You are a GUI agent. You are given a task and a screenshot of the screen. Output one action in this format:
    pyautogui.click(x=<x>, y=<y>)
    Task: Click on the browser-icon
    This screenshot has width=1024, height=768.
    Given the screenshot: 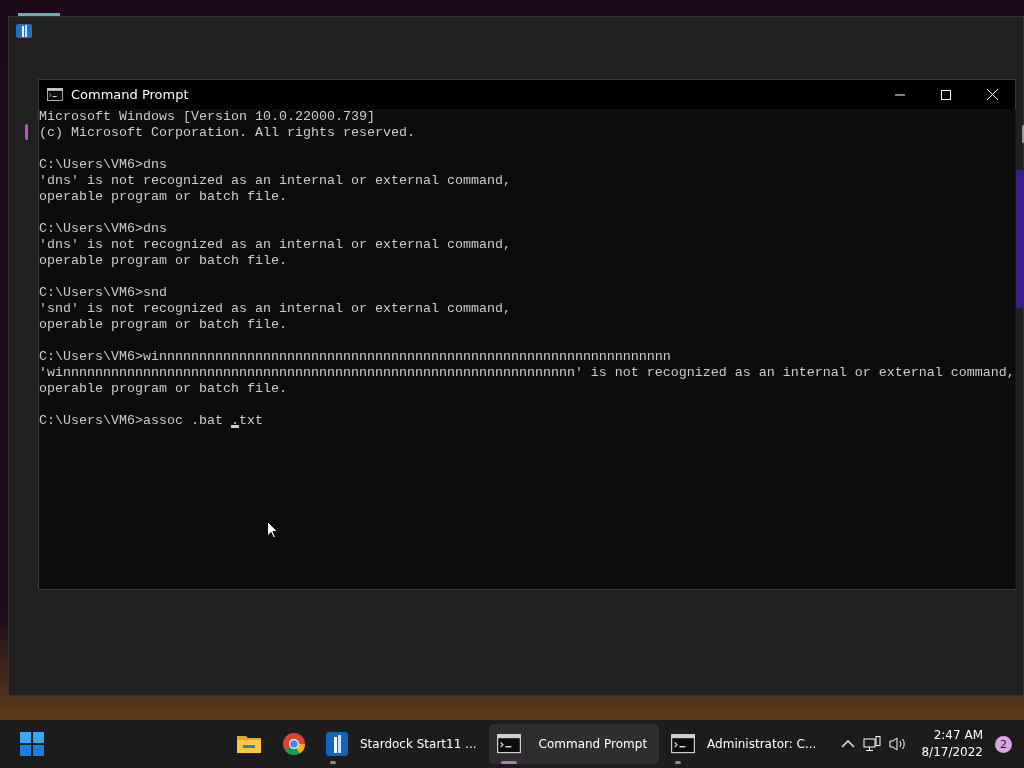 What is the action you would take?
    pyautogui.click(x=294, y=744)
    